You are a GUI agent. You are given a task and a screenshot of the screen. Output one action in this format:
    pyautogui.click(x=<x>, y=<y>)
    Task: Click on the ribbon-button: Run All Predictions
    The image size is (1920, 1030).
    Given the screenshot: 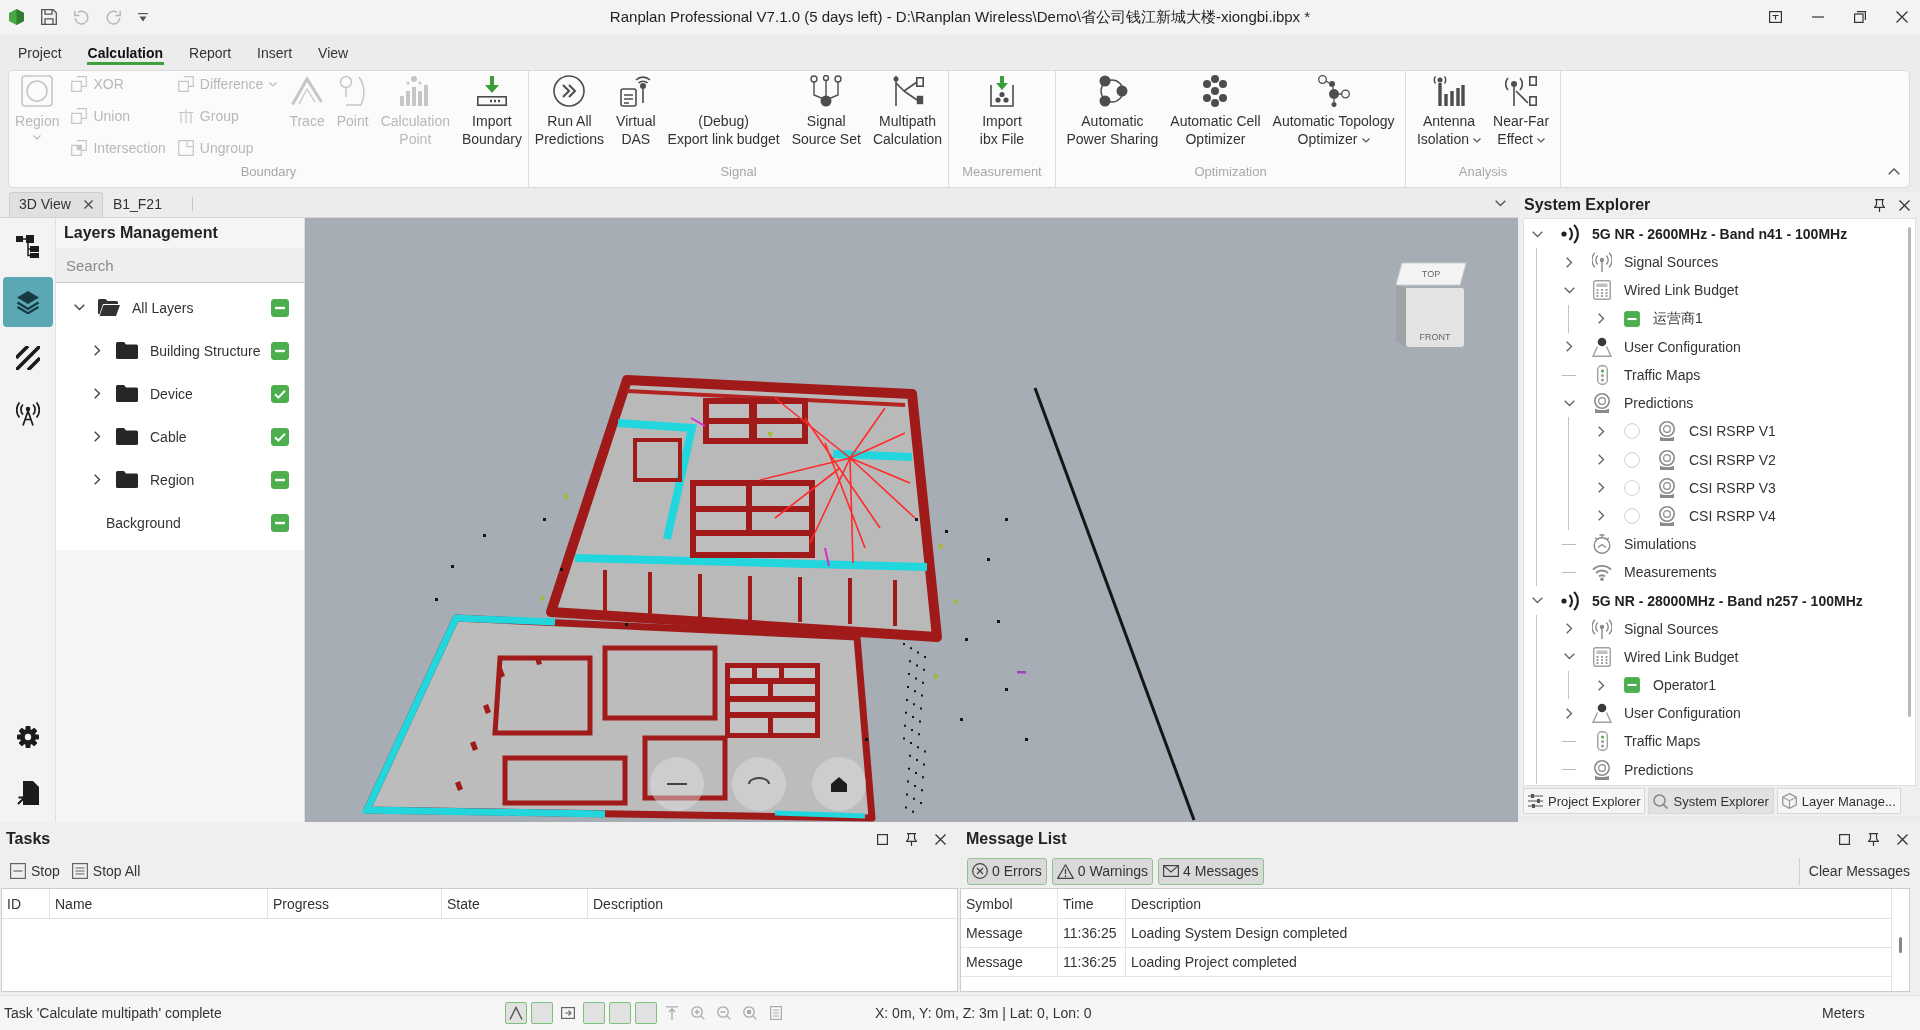 What is the action you would take?
    pyautogui.click(x=569, y=110)
    